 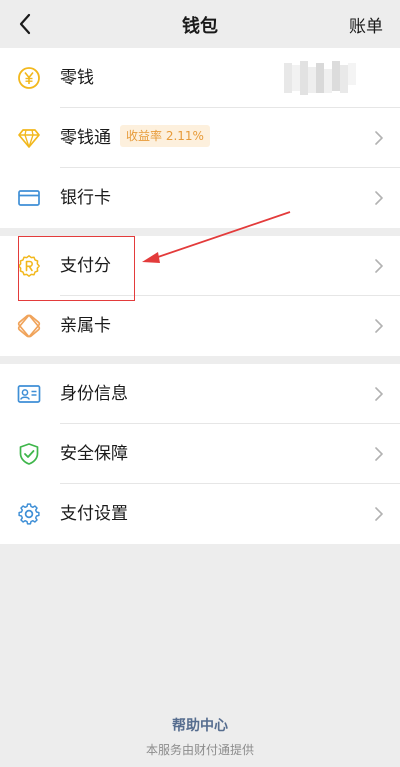 I want to click on row-label: 零钱通, so click(x=85, y=138).